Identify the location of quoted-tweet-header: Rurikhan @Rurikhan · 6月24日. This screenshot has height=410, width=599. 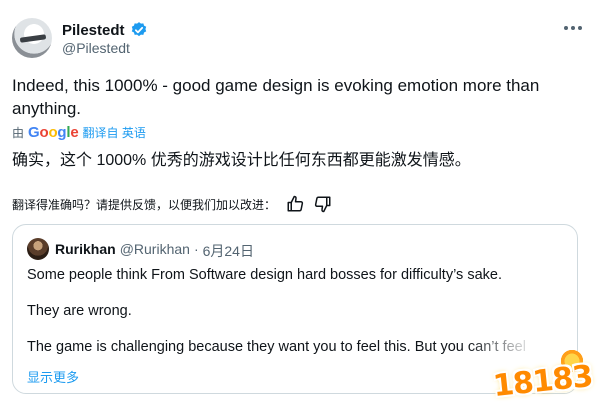
(154, 251).